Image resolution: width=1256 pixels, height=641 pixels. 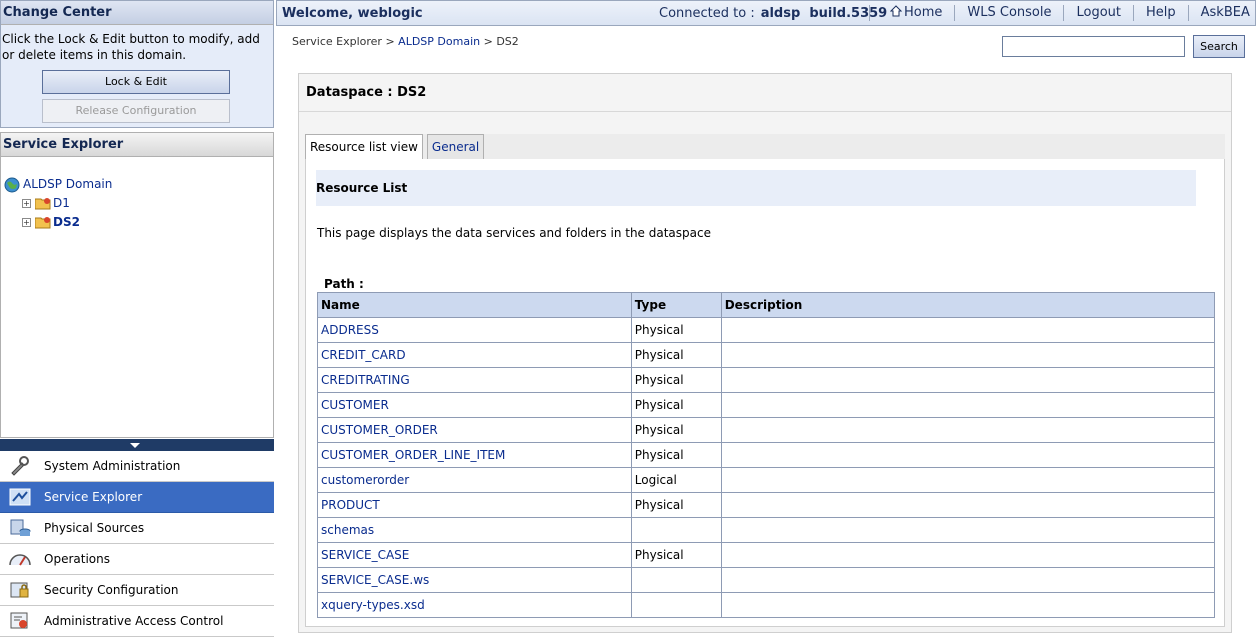 What do you see at coordinates (756, 188) in the screenshot?
I see `section-header: Resource List` at bounding box center [756, 188].